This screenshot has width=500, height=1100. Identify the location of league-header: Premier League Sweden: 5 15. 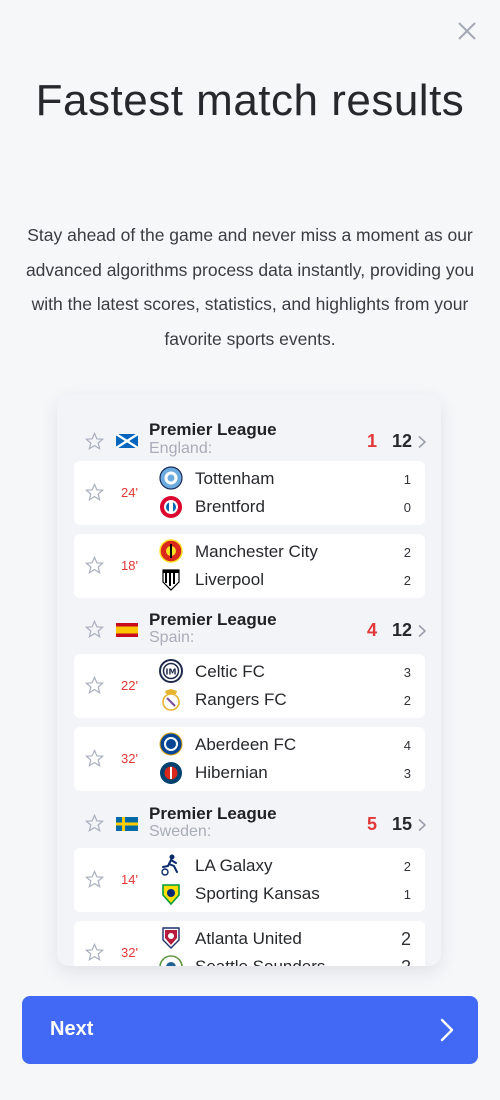
(249, 820).